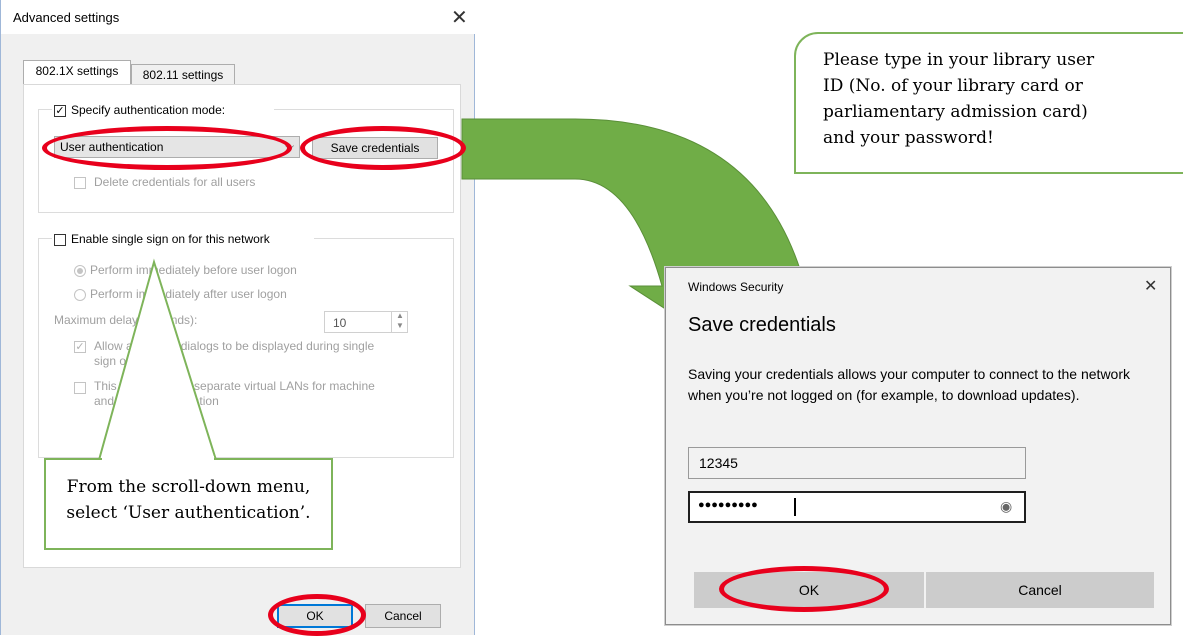  What do you see at coordinates (804, 589) in the screenshot?
I see `highlight-ring-security-ok` at bounding box center [804, 589].